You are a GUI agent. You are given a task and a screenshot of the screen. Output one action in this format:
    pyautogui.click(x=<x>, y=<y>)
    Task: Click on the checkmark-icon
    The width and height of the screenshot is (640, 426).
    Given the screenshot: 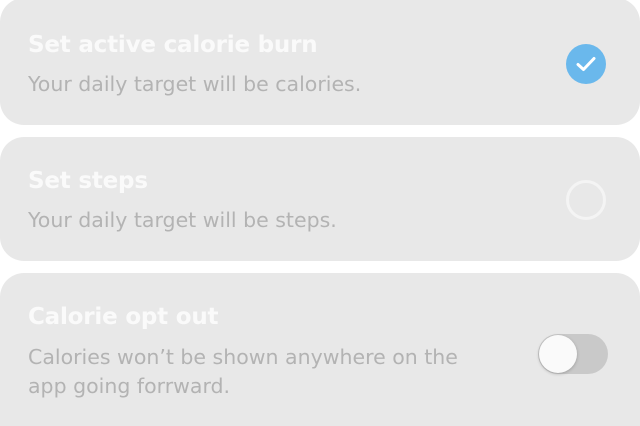 What is the action you would take?
    pyautogui.click(x=586, y=64)
    